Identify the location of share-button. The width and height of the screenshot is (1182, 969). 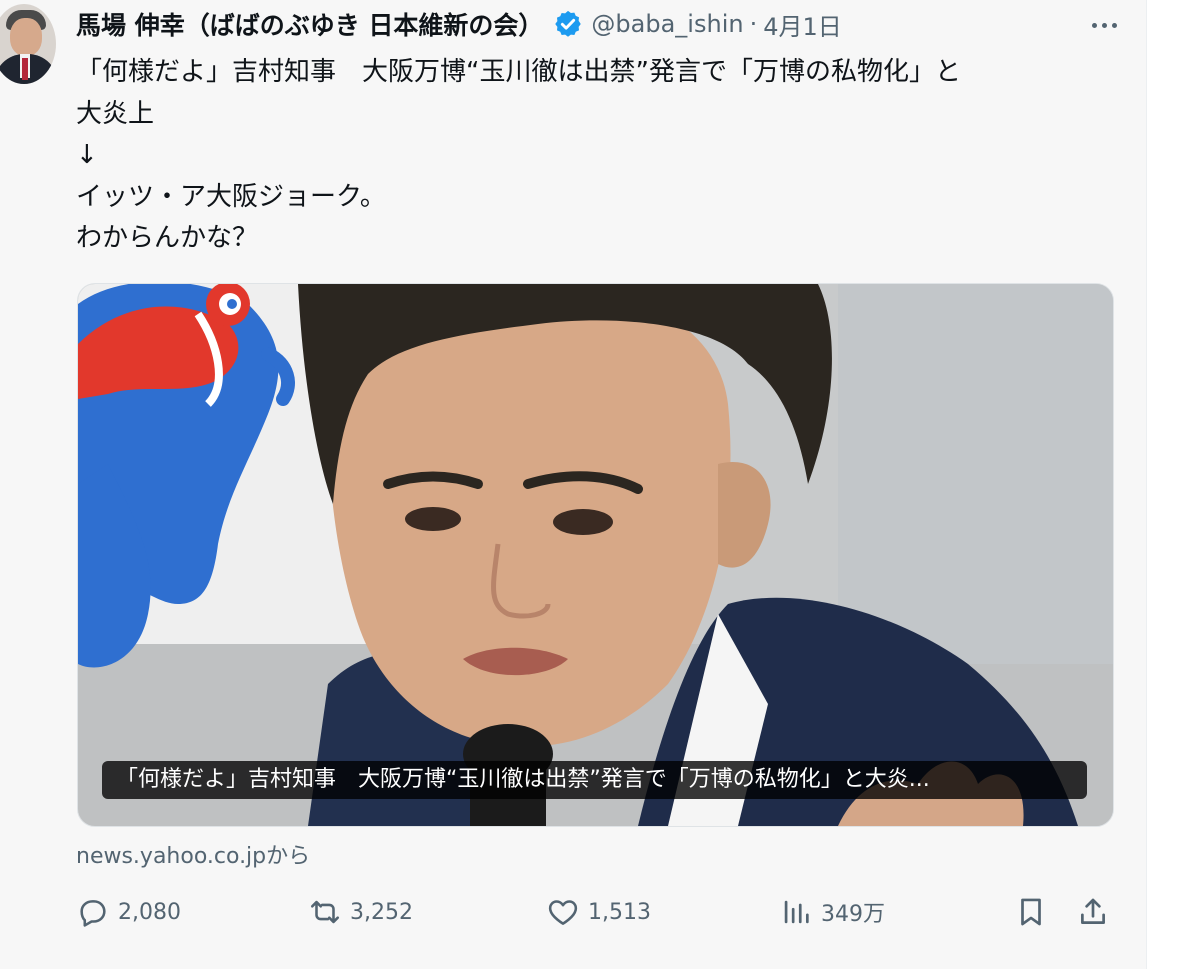
(1093, 912).